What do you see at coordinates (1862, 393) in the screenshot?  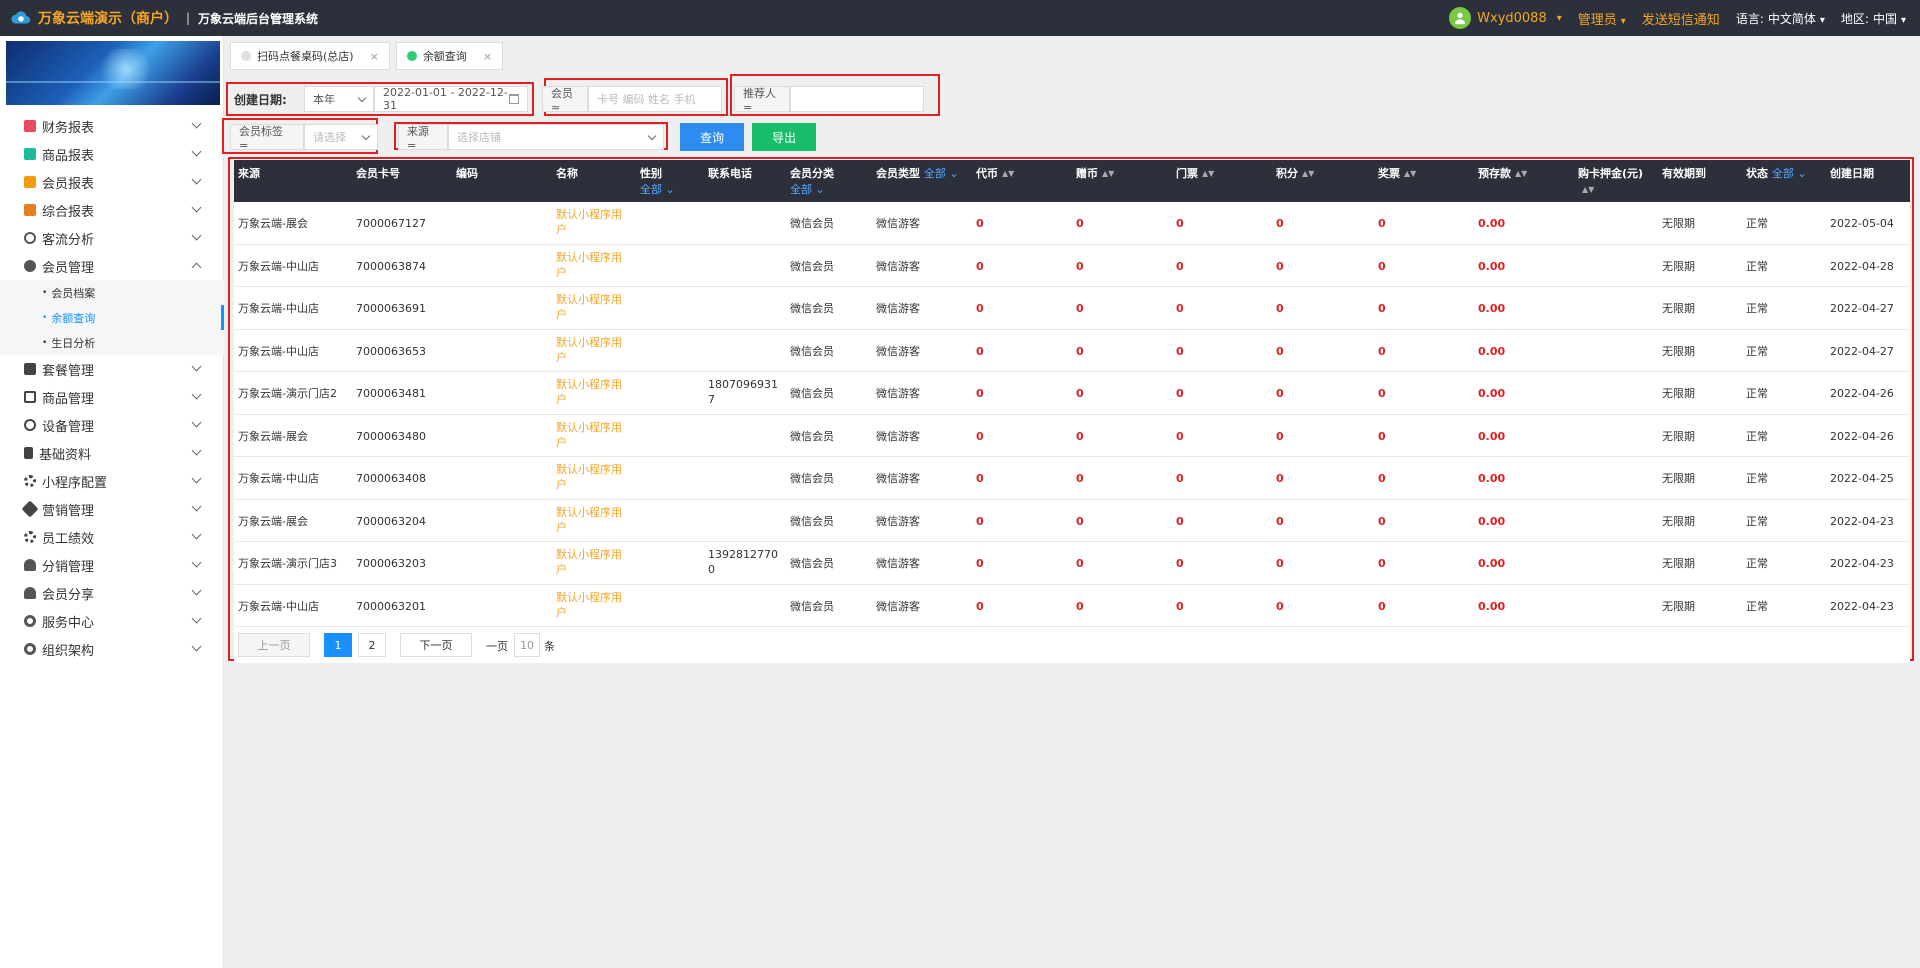 I see `cell-created: 2022-04-26` at bounding box center [1862, 393].